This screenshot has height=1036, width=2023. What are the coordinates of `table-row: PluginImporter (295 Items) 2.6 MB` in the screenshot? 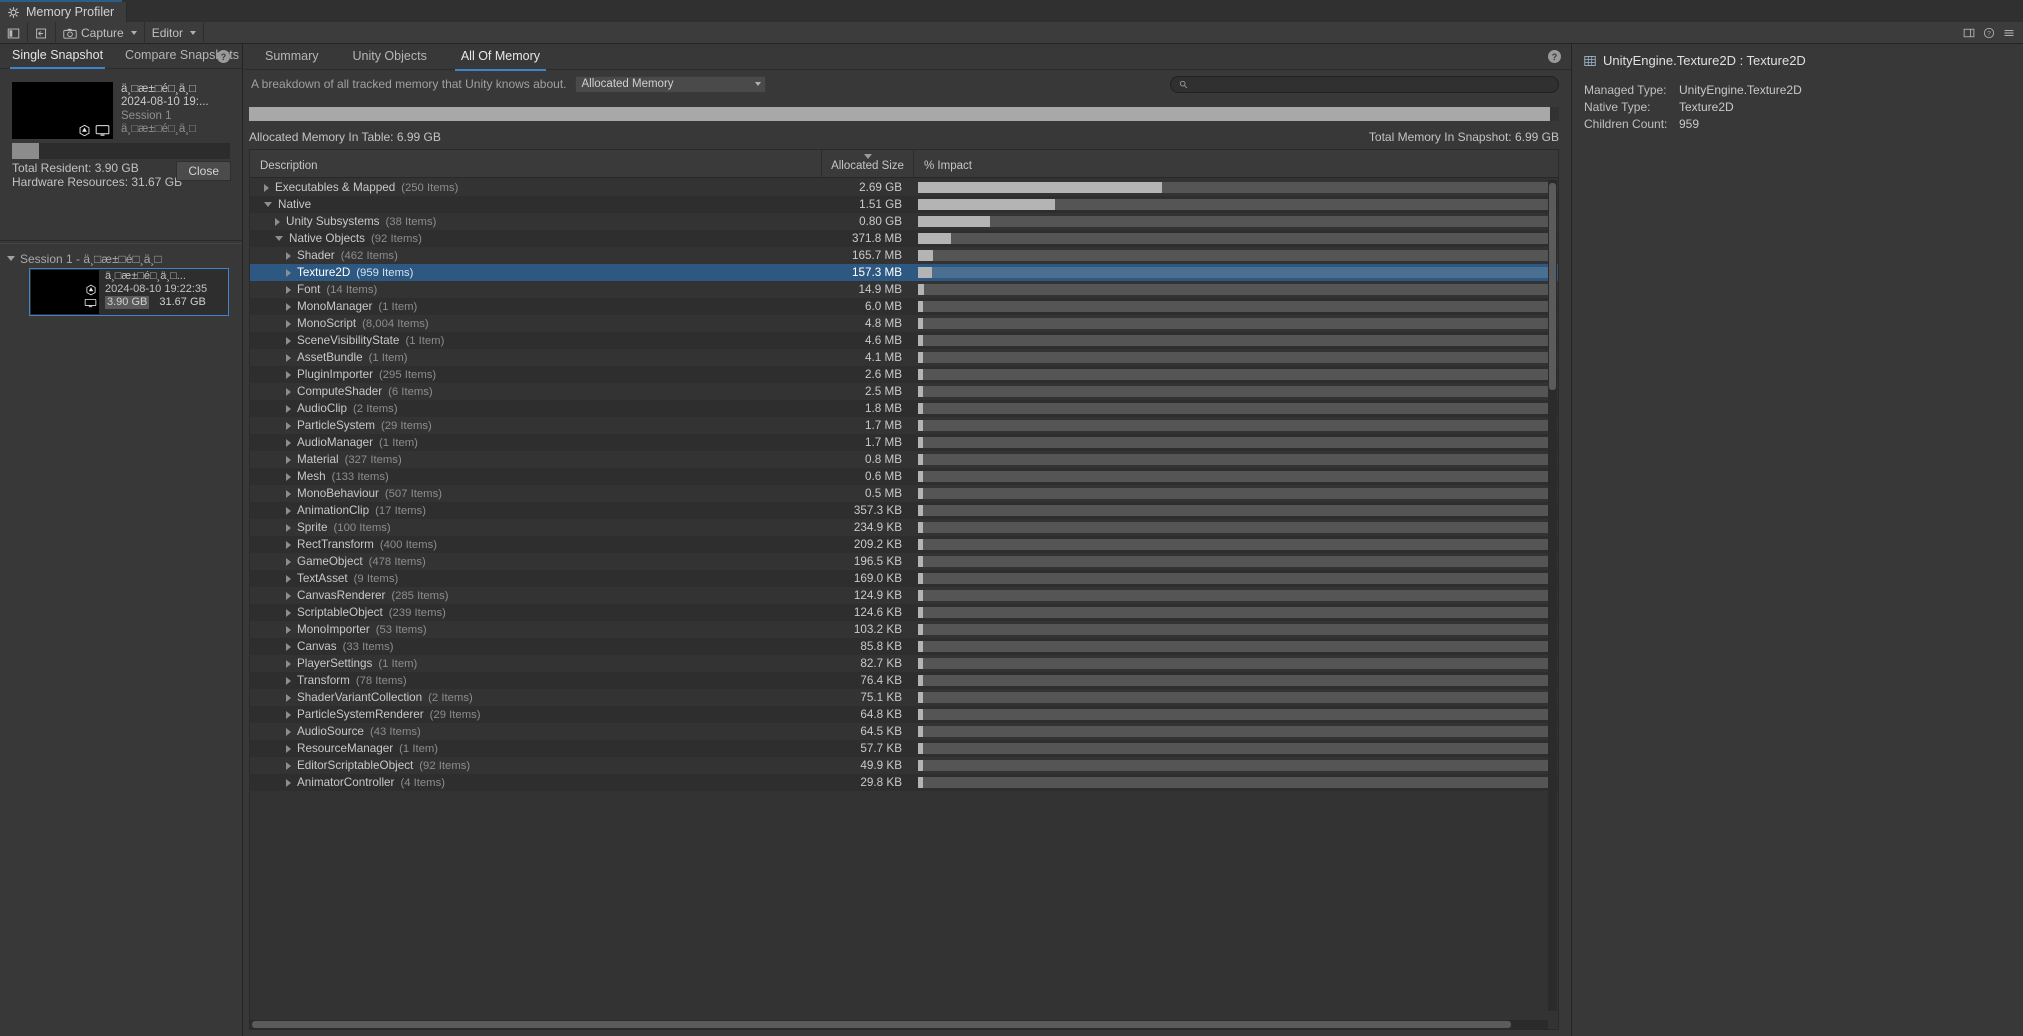 It's located at (904, 374).